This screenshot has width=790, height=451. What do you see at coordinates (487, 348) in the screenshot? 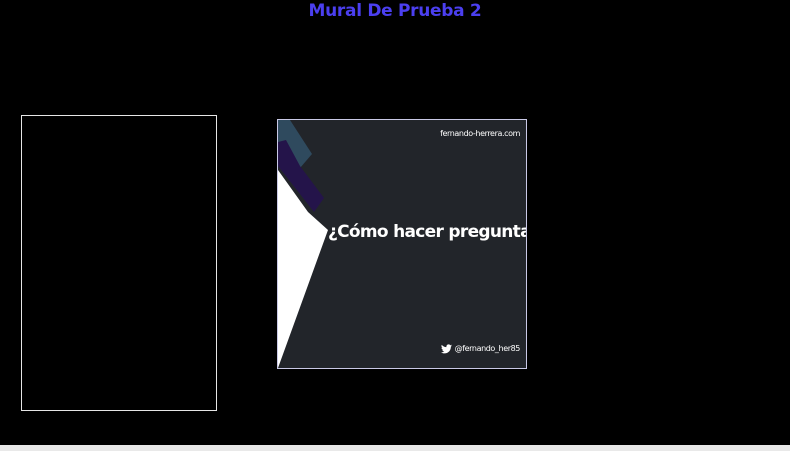
I see `twitter-handle: @fernando_her85` at bounding box center [487, 348].